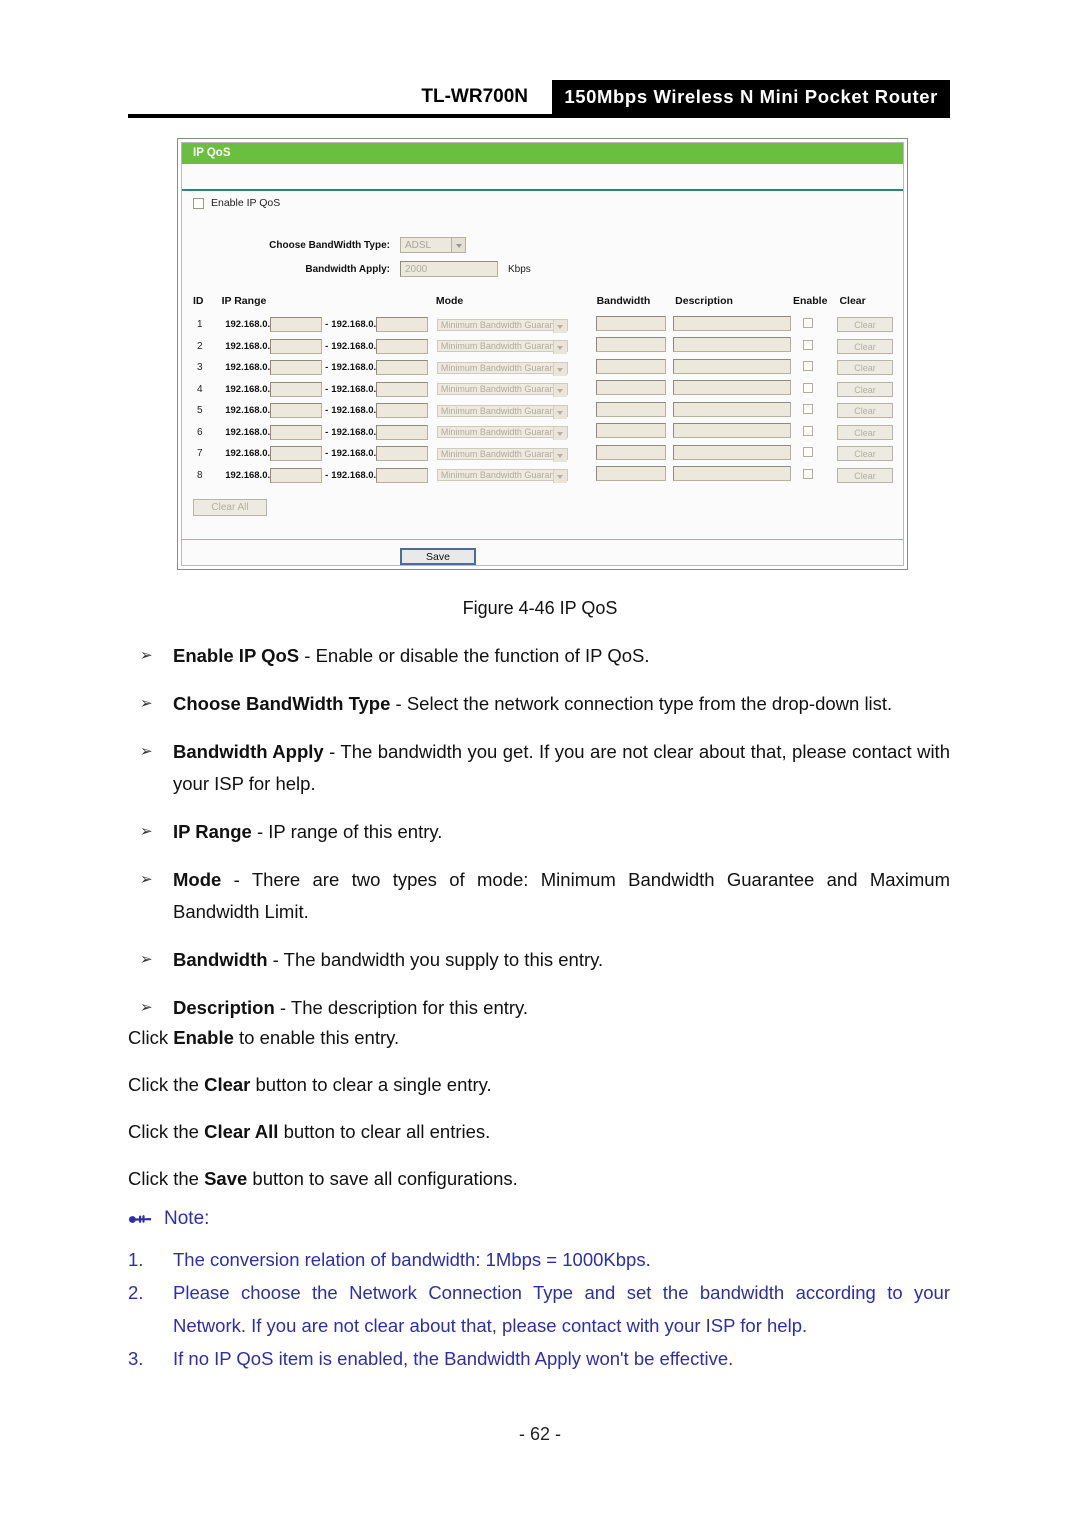 Image resolution: width=1080 pixels, height=1527 pixels. I want to click on ip-prefix-start: 192.168.0., so click(248, 389).